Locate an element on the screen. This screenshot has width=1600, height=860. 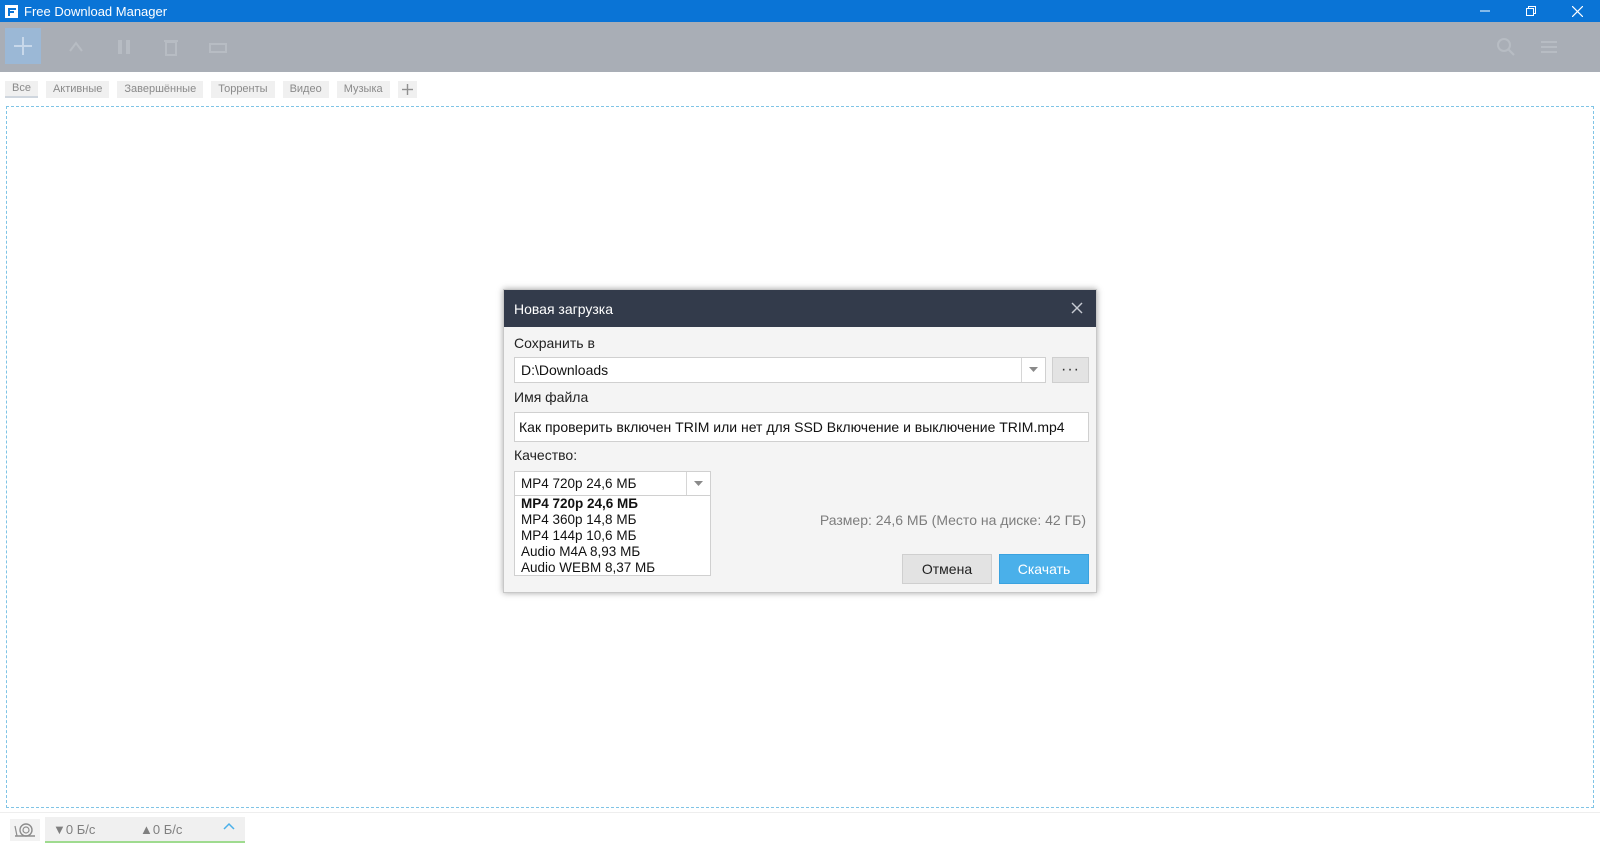
window-titlebar: Free Download Manager is located at coordinates (800, 11).